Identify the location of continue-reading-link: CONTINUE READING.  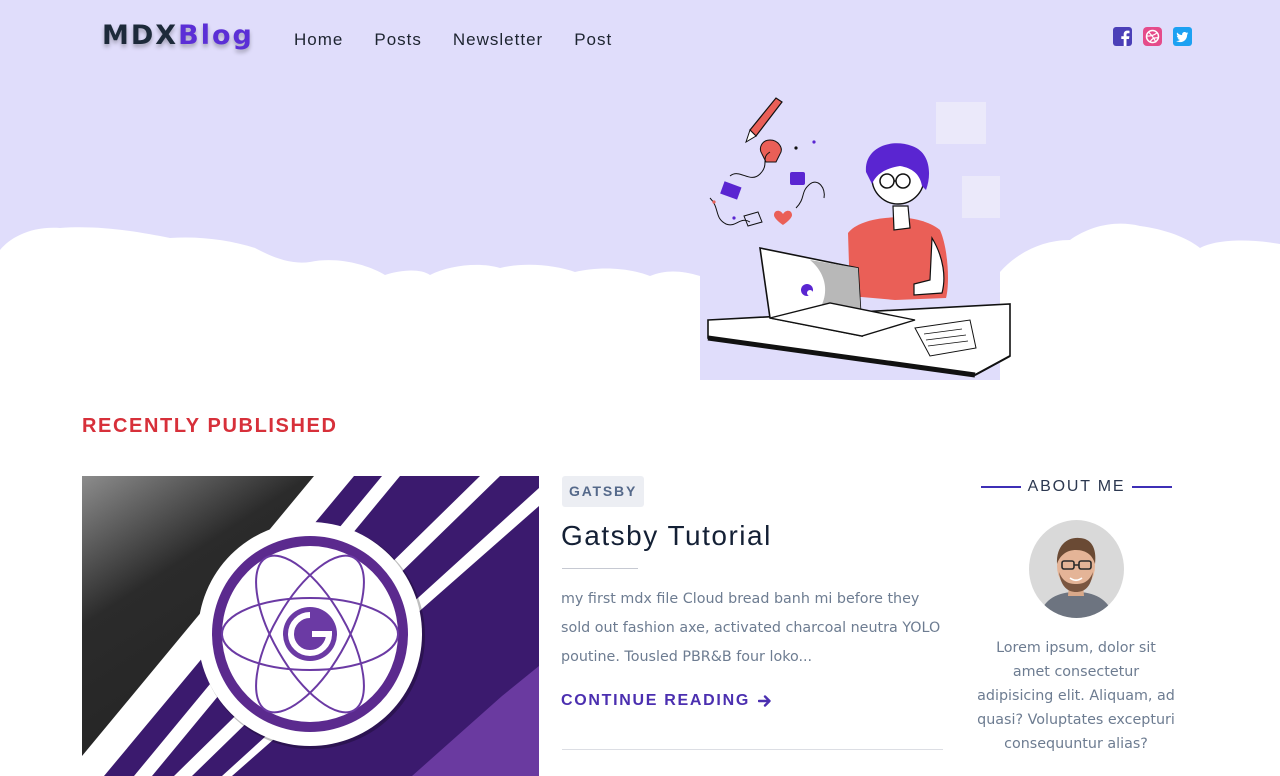
(666, 701).